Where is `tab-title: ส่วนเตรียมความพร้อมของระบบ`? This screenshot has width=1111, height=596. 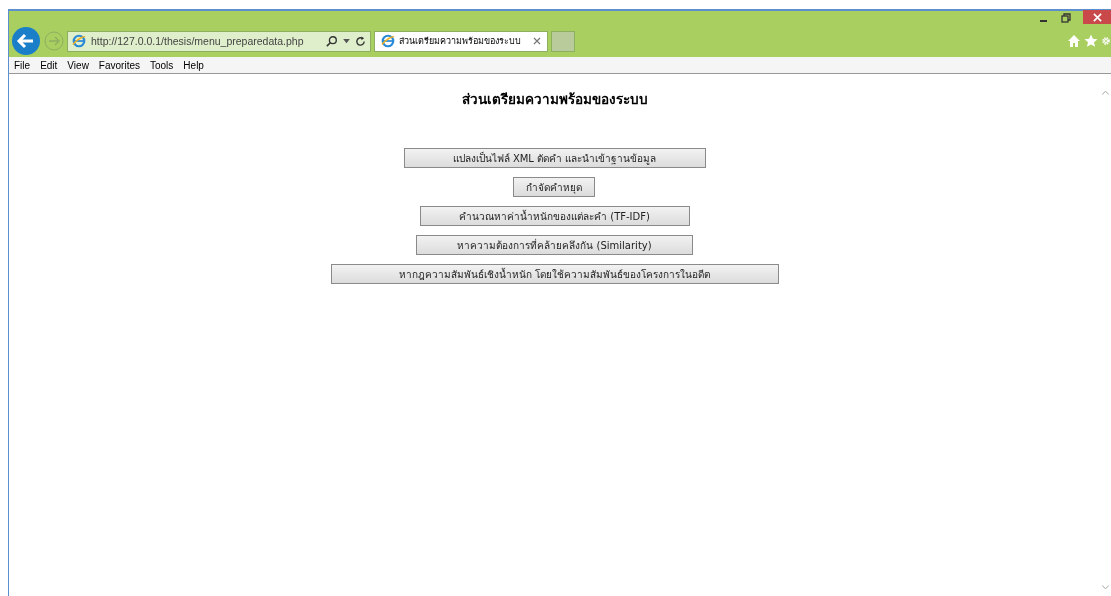 tab-title: ส่วนเตรียมความพร้อมของระบบ is located at coordinates (460, 41).